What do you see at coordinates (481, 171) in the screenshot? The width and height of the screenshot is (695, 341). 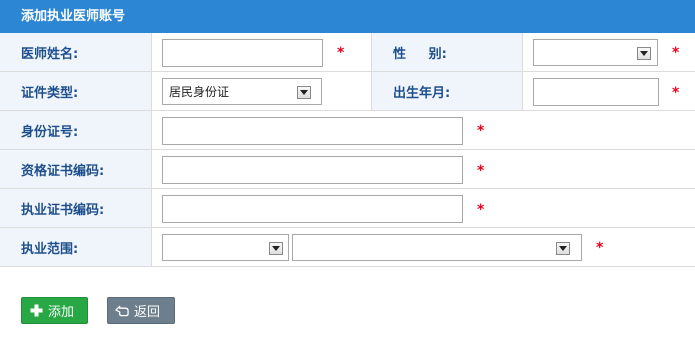 I see `qualification-no-required-mark: *` at bounding box center [481, 171].